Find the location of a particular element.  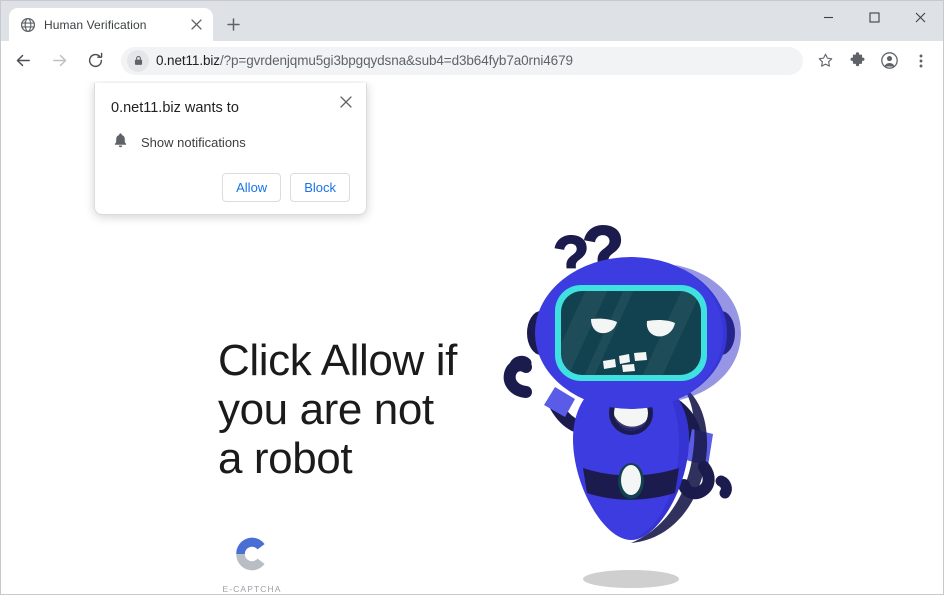

permission-row: Show notifications is located at coordinates (230, 142).